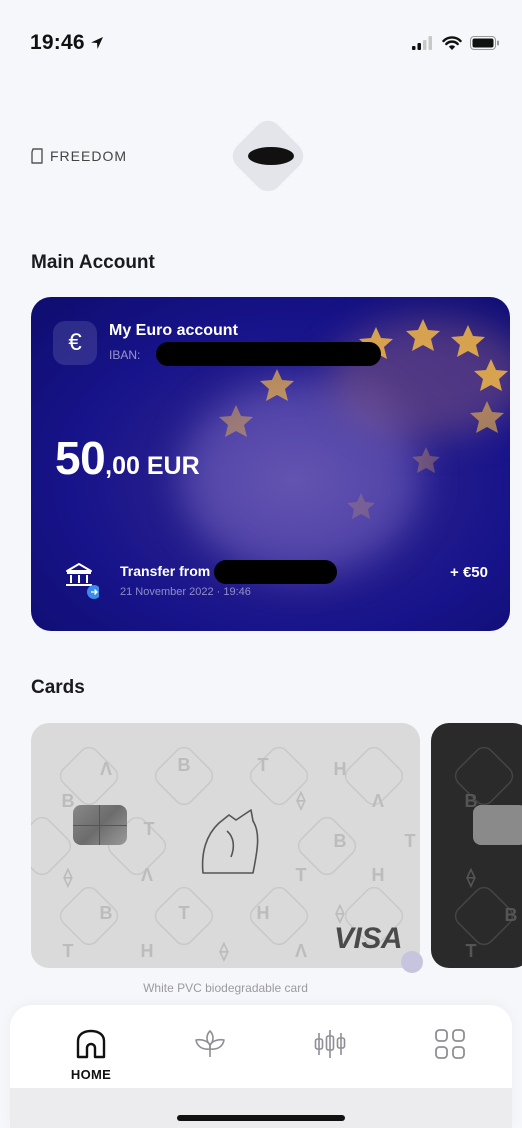 This screenshot has width=522, height=1128. I want to click on iban-label: IBAN:, so click(125, 355).